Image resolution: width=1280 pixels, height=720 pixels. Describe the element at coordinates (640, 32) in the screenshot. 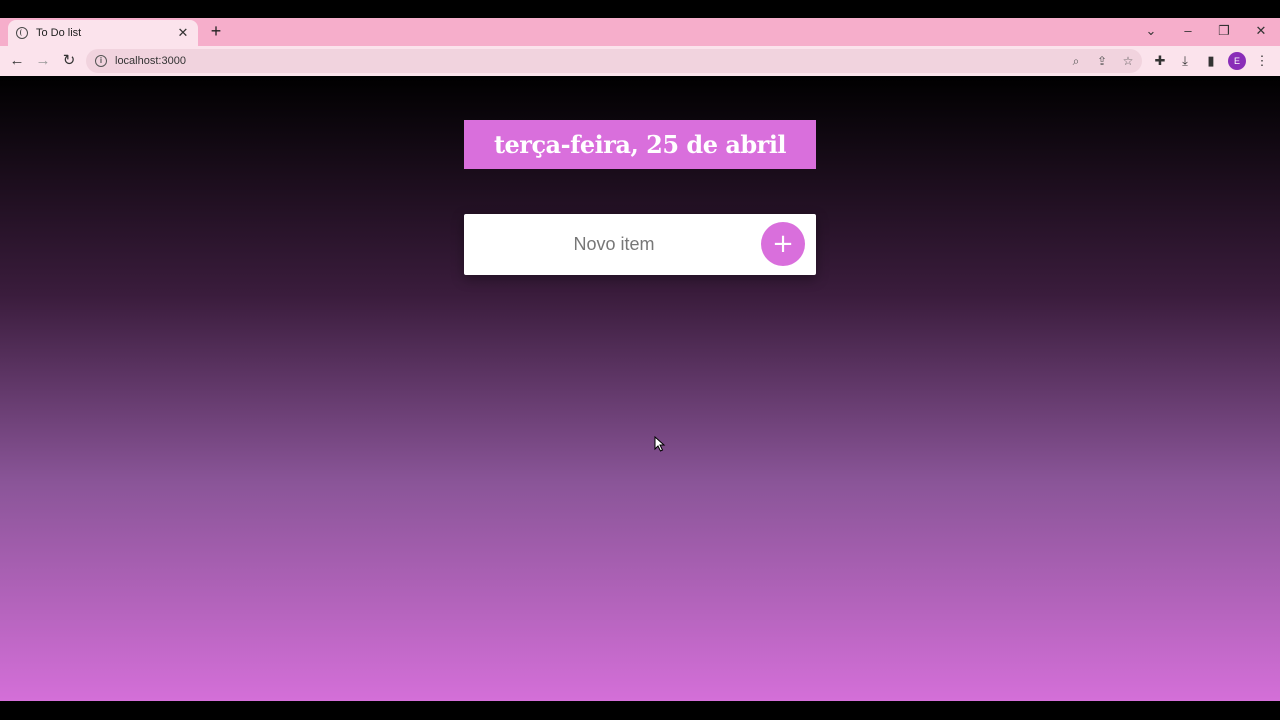

I see `browser-tabstrip: To Do list ✕ + ⌄ – ❐ ✕` at that location.